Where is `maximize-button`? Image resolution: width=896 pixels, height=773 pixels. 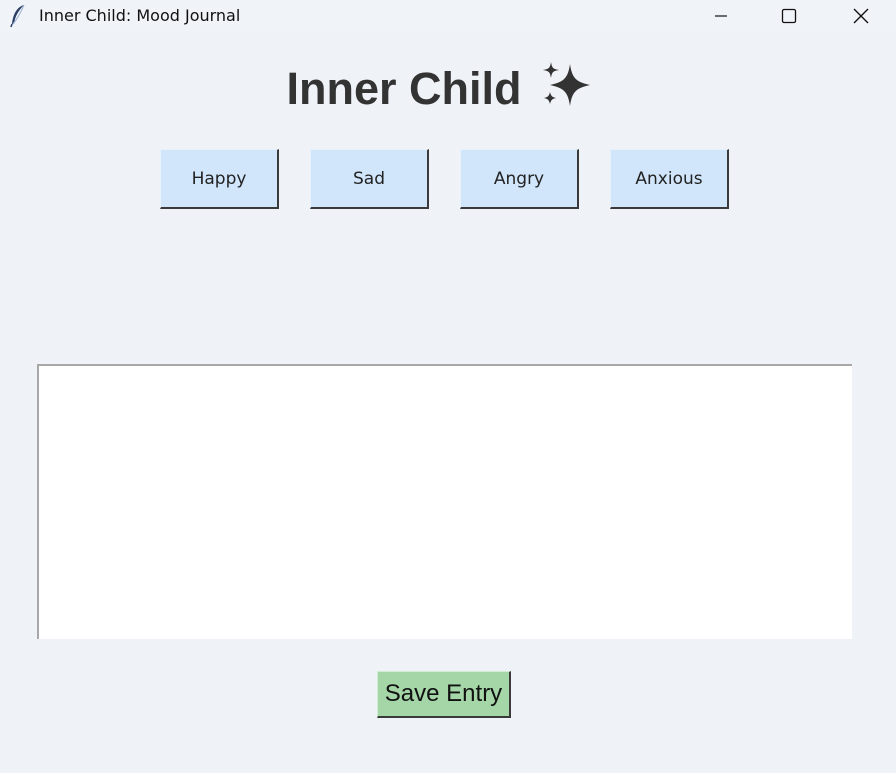 maximize-button is located at coordinates (789, 16).